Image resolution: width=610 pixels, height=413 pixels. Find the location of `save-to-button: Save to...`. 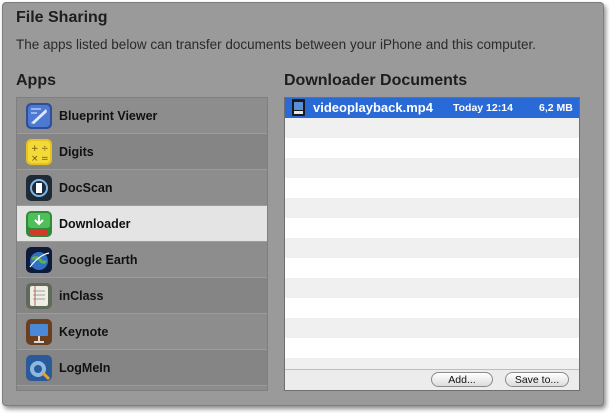

save-to-button: Save to... is located at coordinates (537, 379).